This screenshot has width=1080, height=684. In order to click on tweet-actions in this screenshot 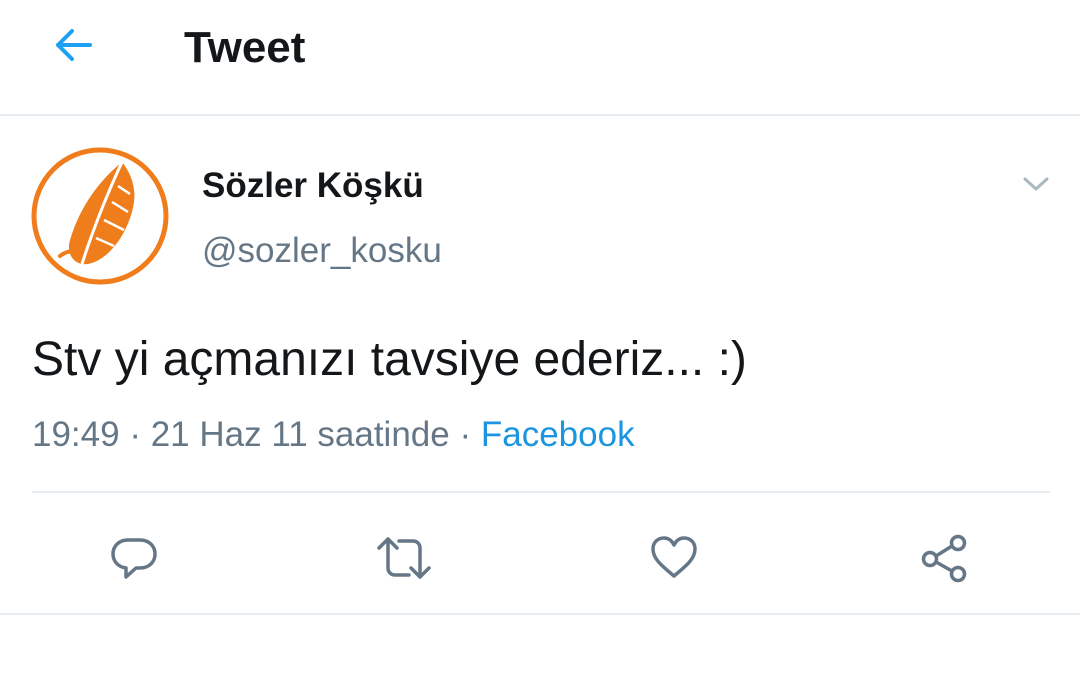, I will do `click(540, 560)`.